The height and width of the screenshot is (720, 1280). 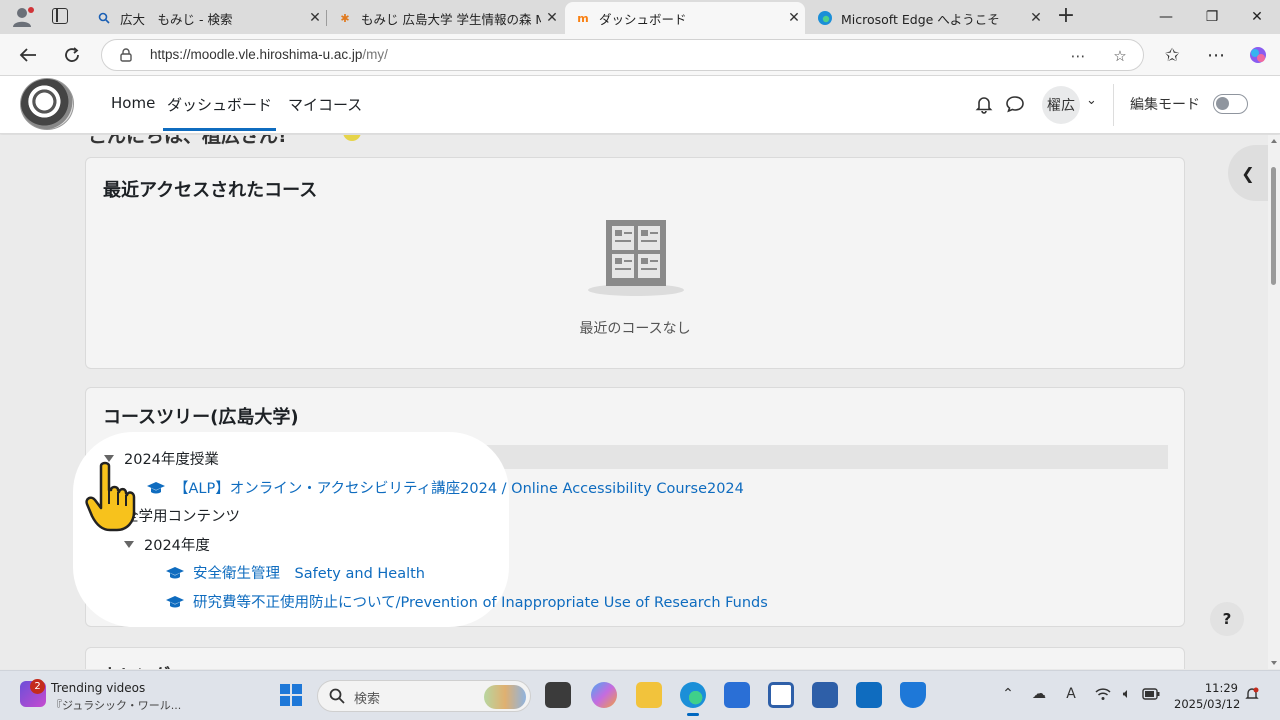 What do you see at coordinates (984, 104) in the screenshot?
I see `notification-bell-icon` at bounding box center [984, 104].